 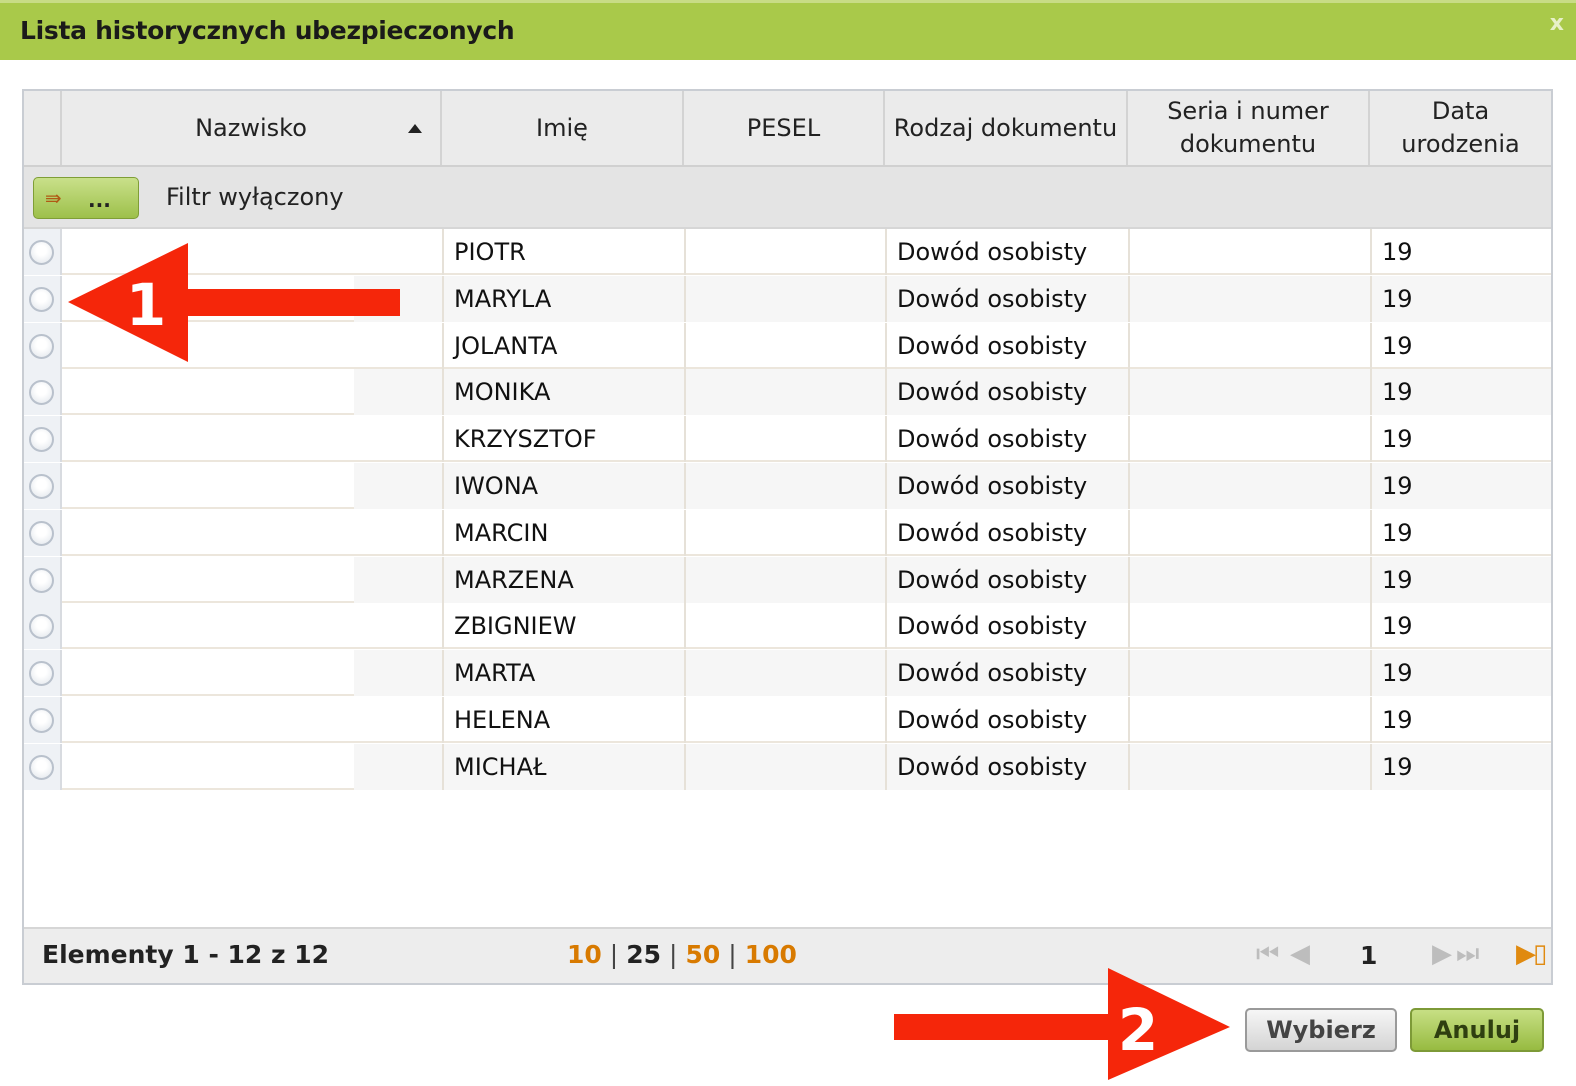 I want to click on annotation-arrow-2: 2, so click(x=1062, y=1024).